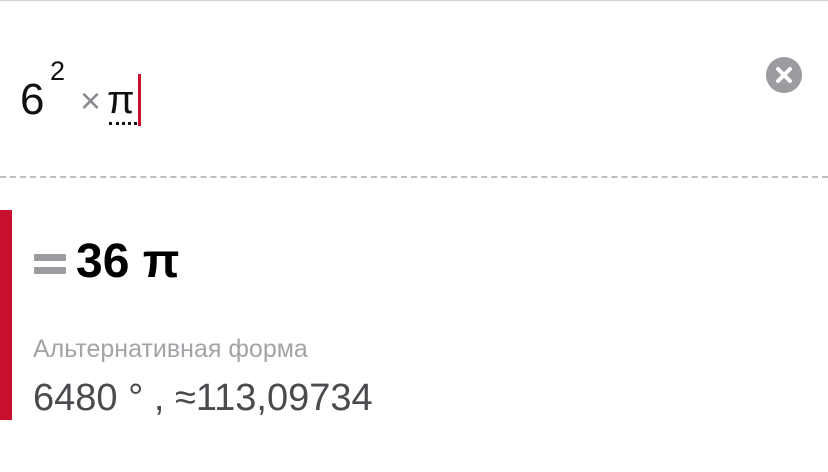 The width and height of the screenshot is (828, 472). Describe the element at coordinates (139, 100) in the screenshot. I see `text-cursor` at that location.